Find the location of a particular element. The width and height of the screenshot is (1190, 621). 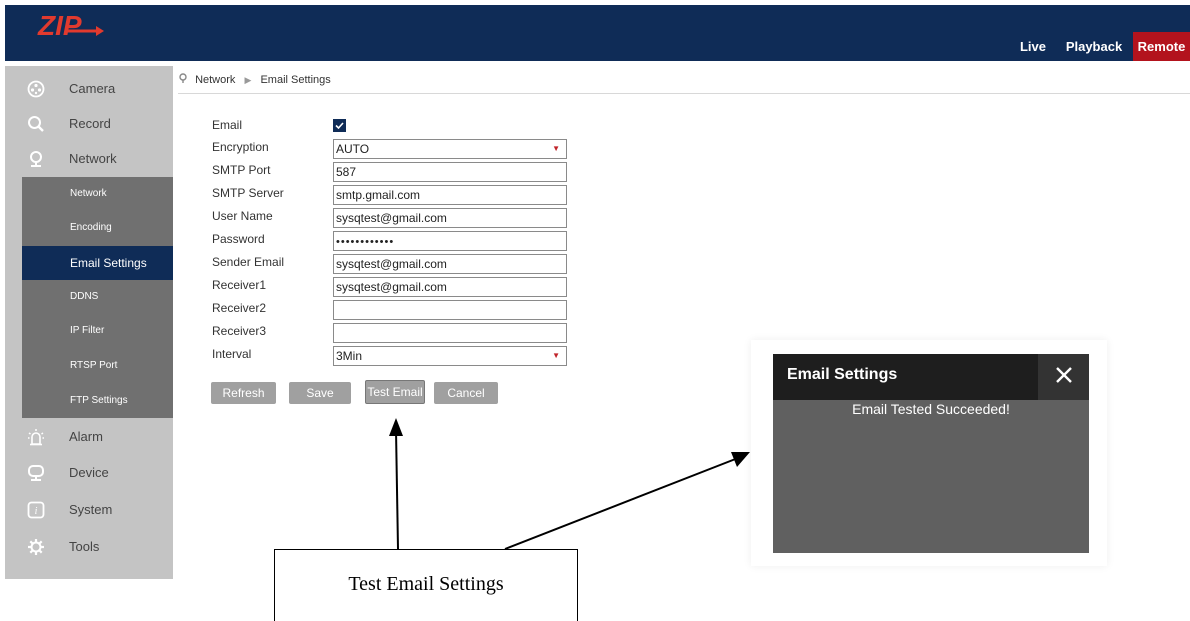

sidebar-item-label: System is located at coordinates (91, 509).